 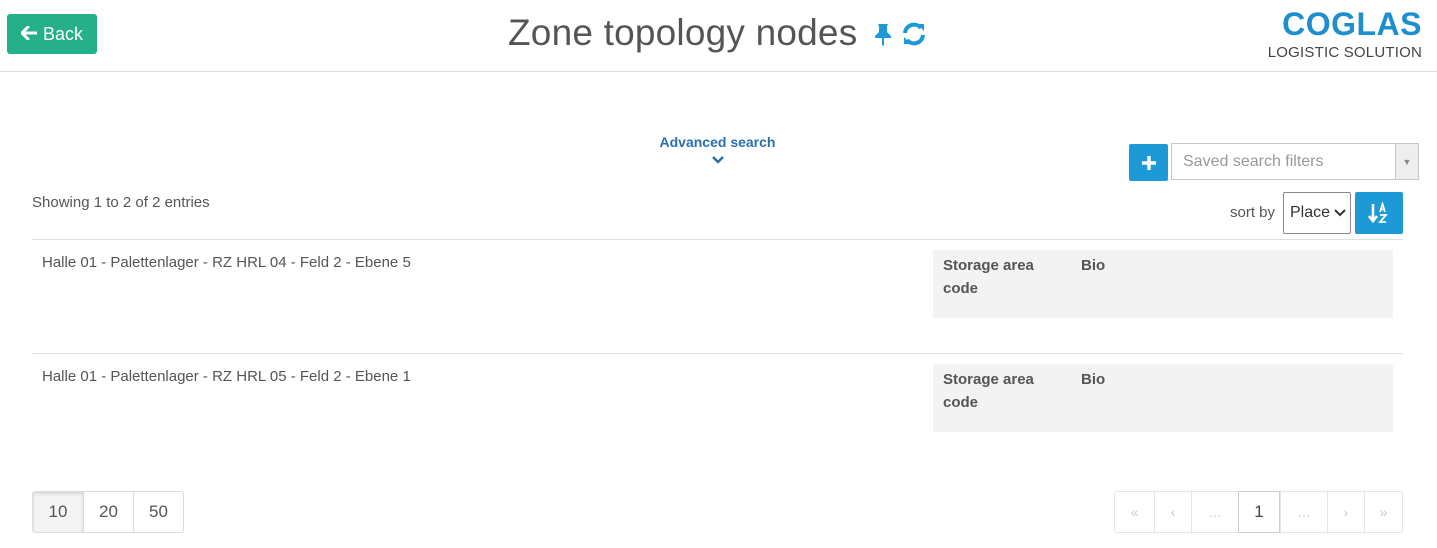 I want to click on company-logo: COGLAS LOGISTIC SOLUTION, so click(x=1345, y=35).